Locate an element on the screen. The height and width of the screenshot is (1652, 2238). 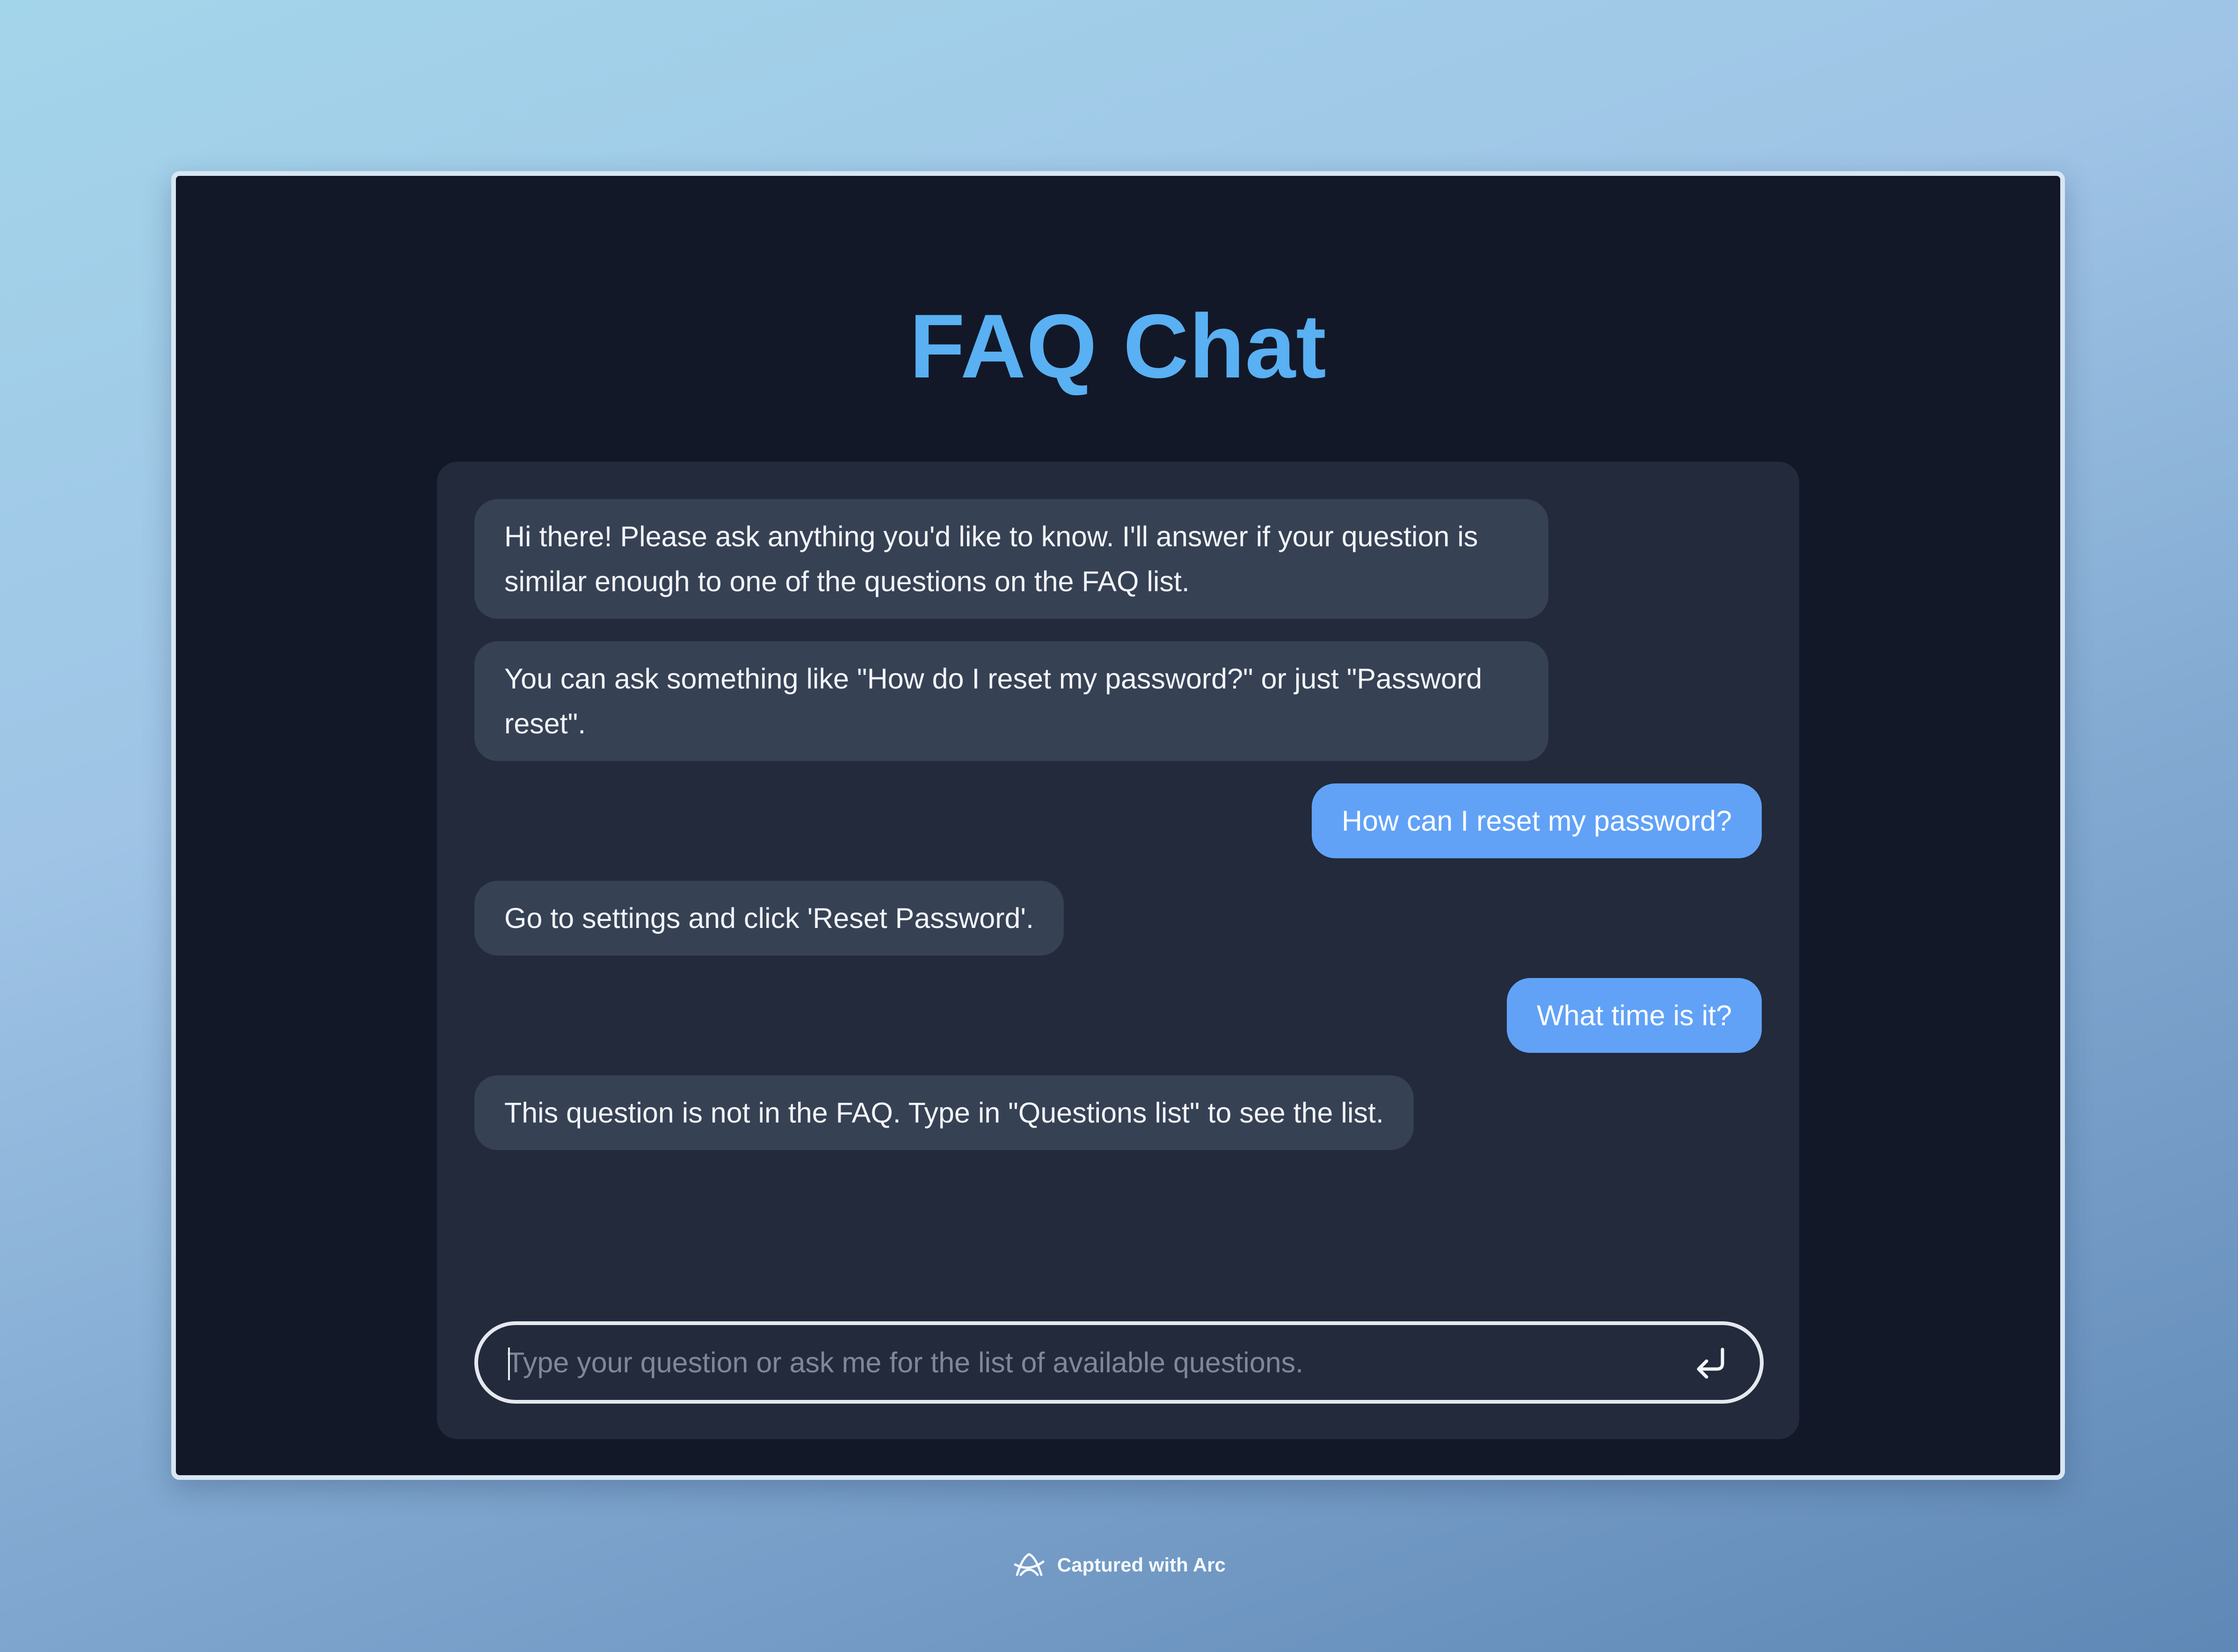
user-message: How can I reset my password? is located at coordinates (1537, 820).